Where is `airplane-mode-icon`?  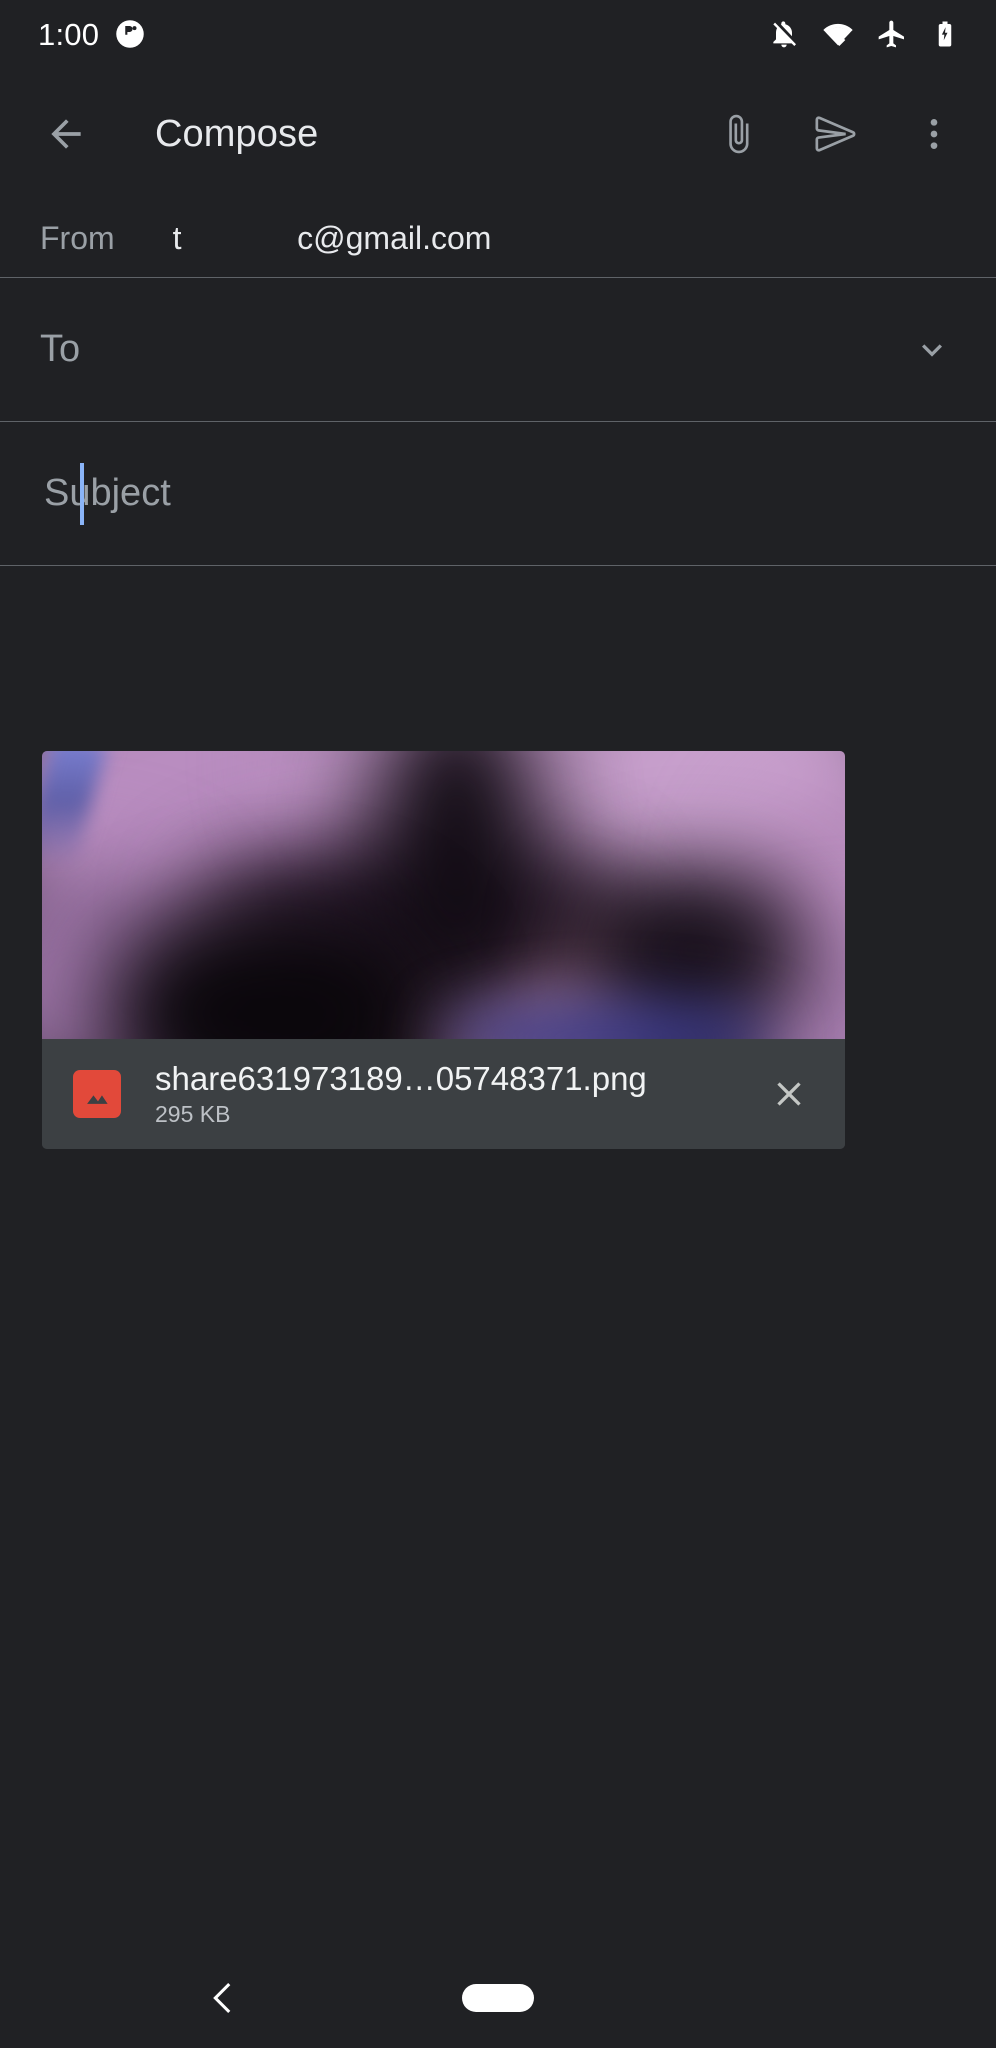 airplane-mode-icon is located at coordinates (892, 34).